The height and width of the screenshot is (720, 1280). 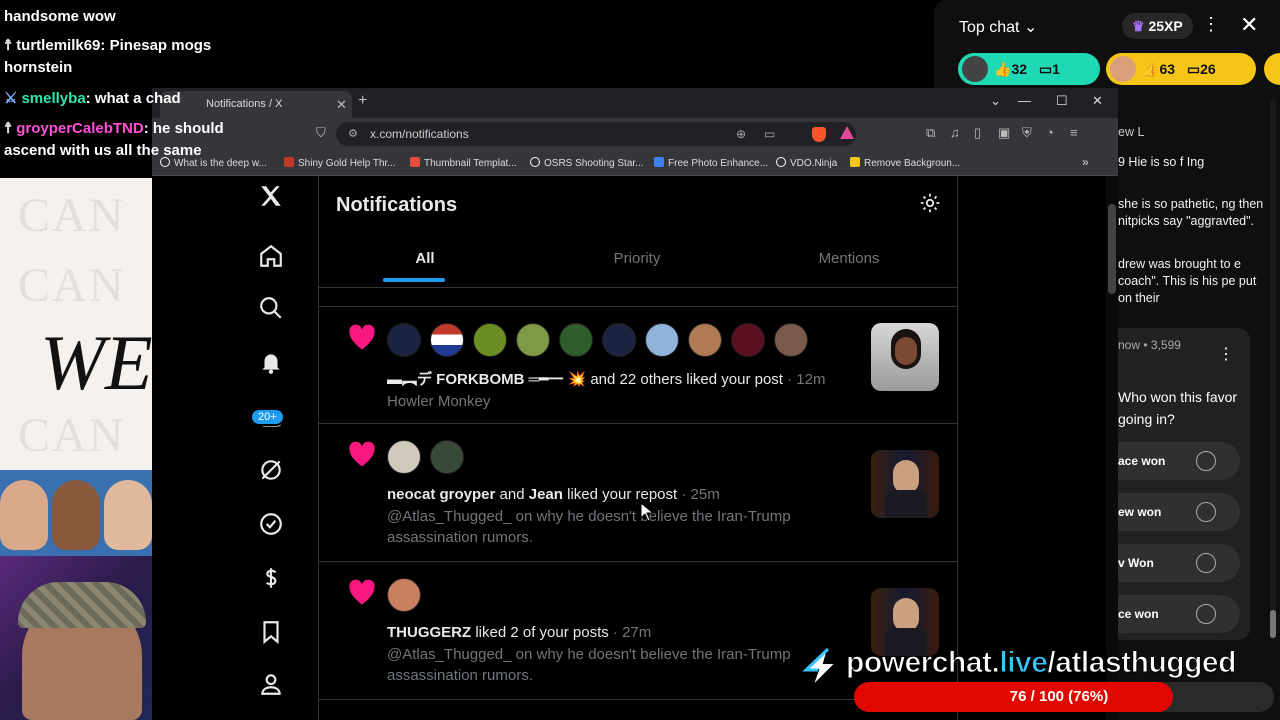 I want to click on face, so click(x=128, y=515).